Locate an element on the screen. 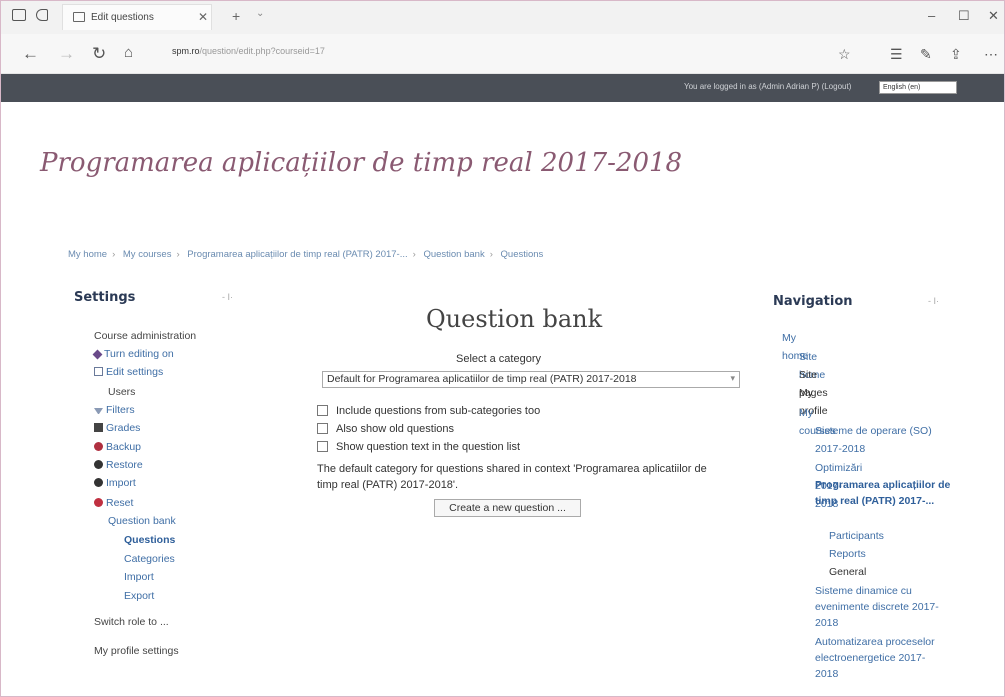  tab-manager-icon is located at coordinates (19, 15).